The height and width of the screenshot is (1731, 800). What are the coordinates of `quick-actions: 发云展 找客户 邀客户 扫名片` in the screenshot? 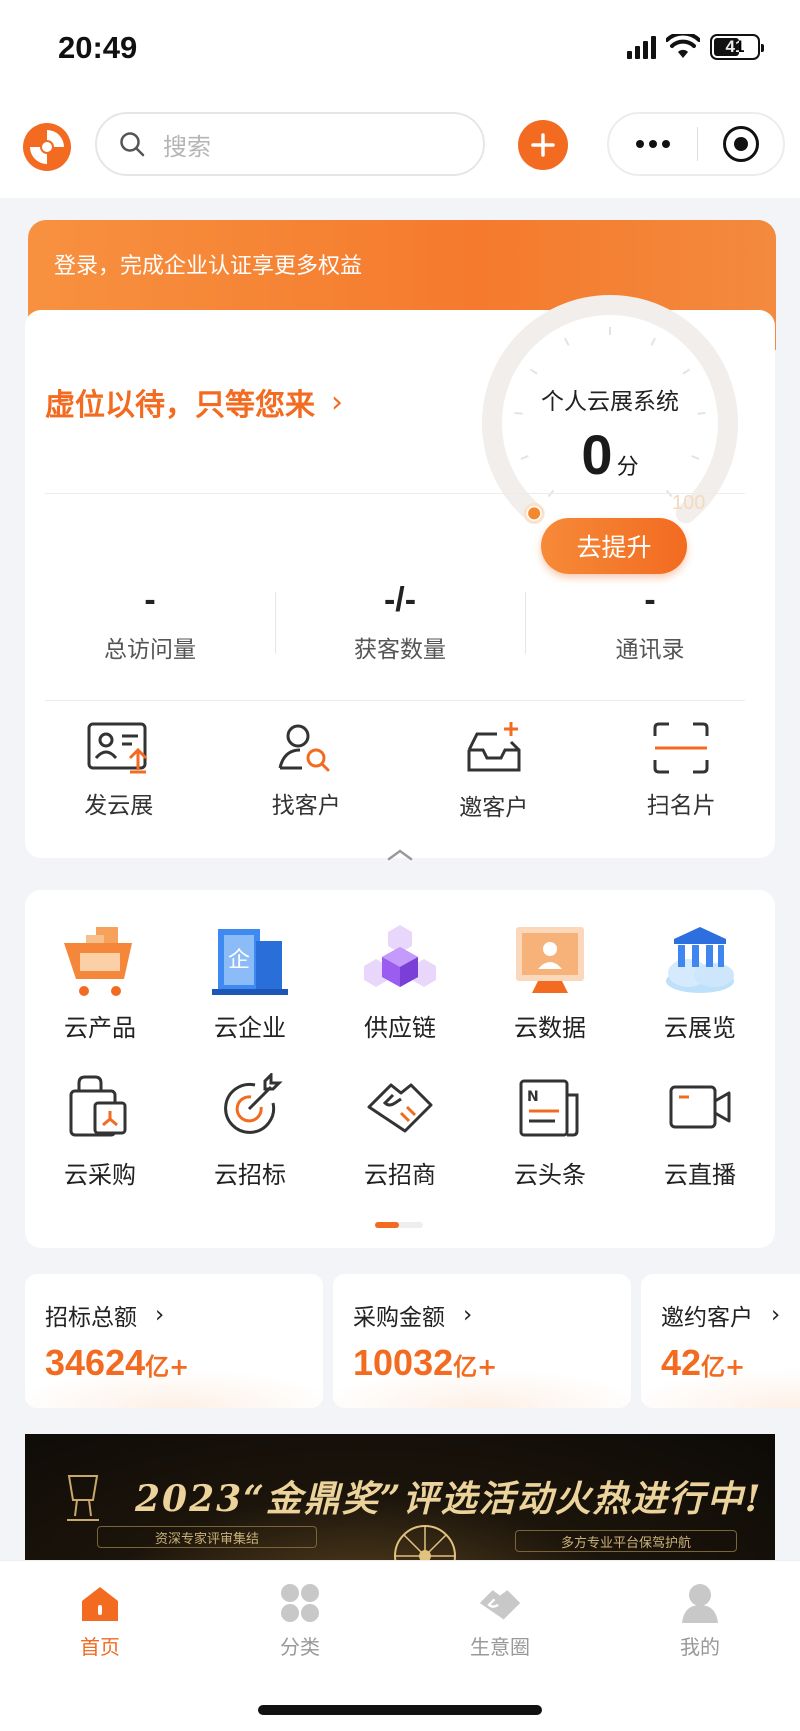 It's located at (400, 770).